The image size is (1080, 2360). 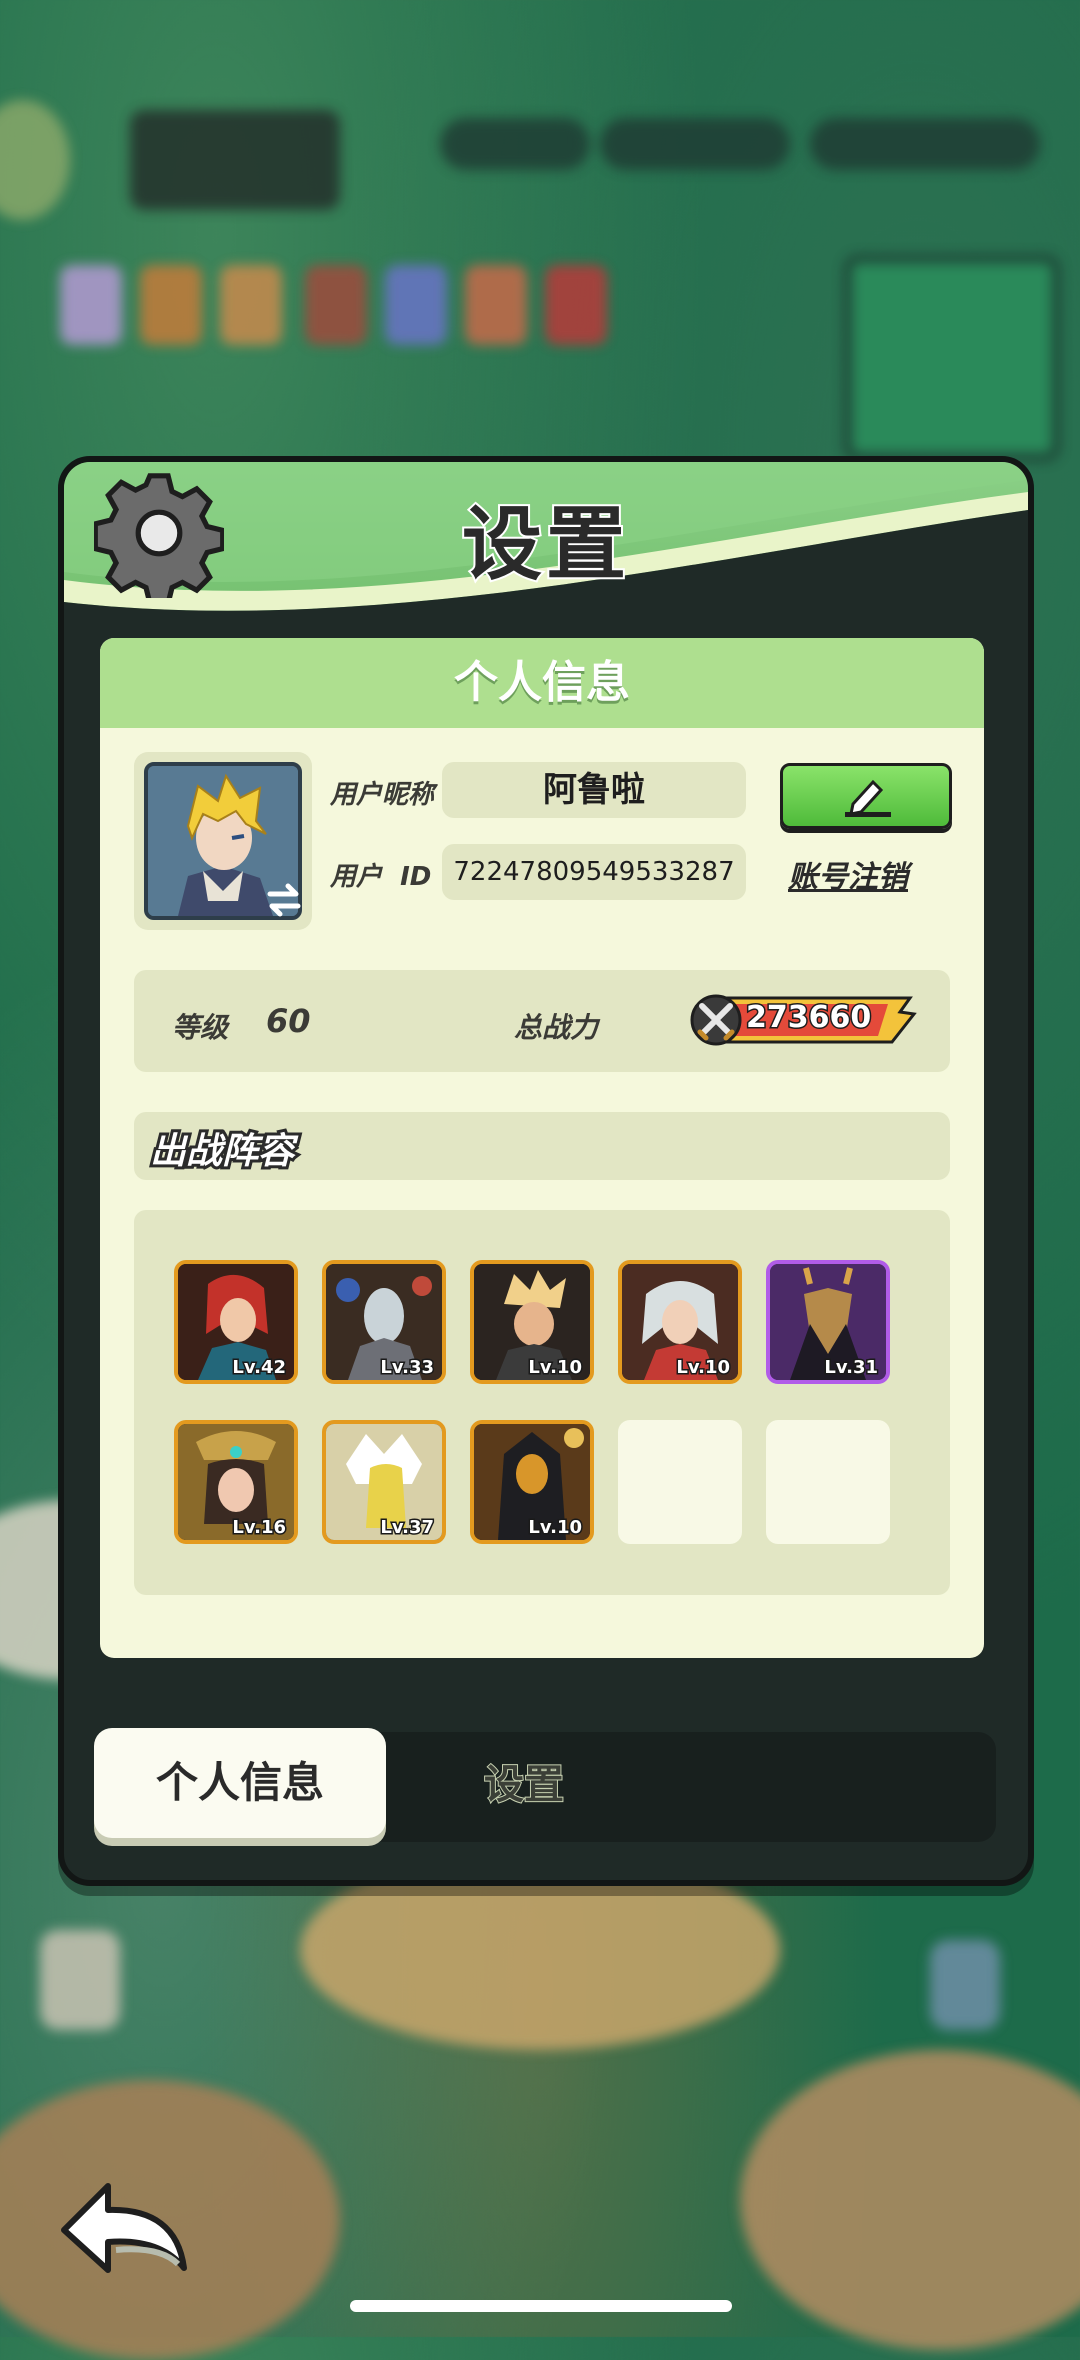 I want to click on power-badge: 273660, so click(x=803, y=1020).